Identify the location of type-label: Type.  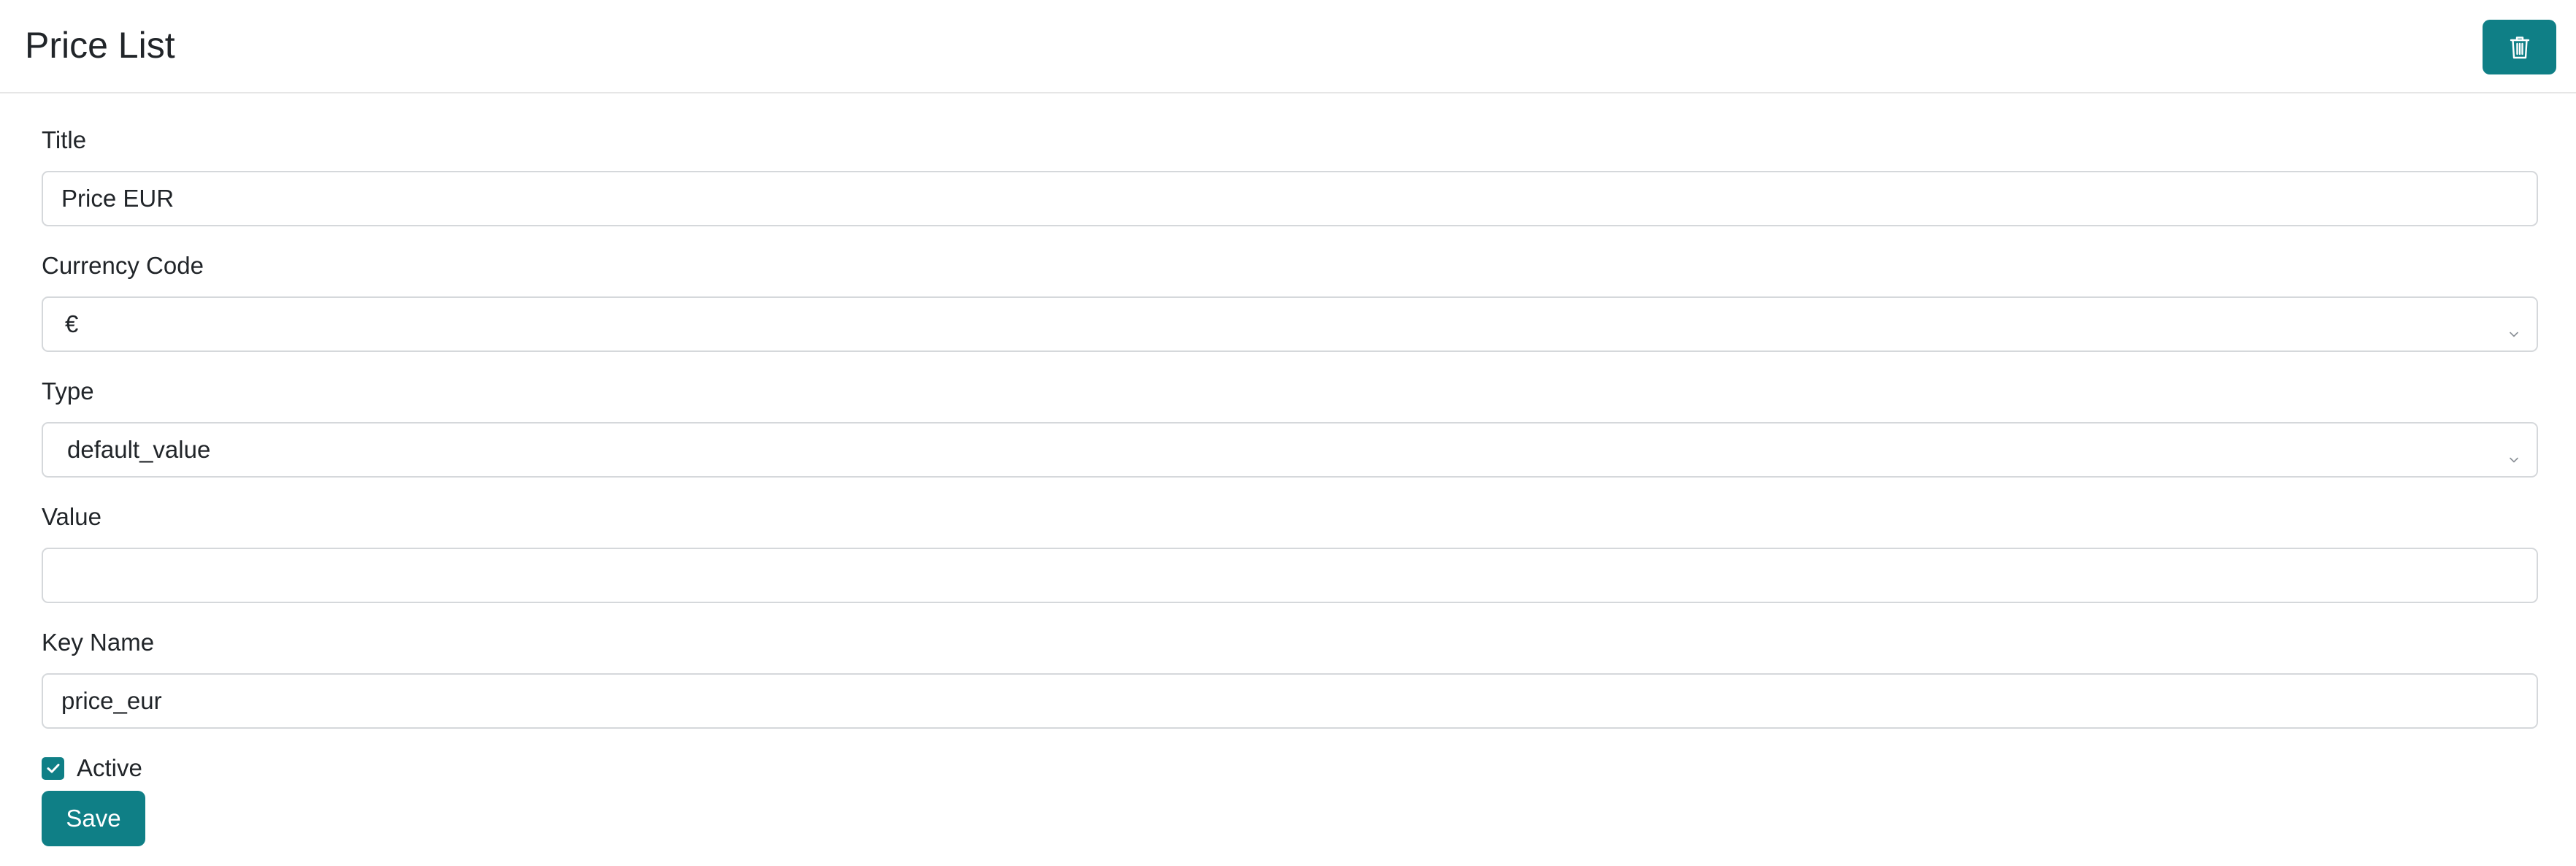
(68, 391).